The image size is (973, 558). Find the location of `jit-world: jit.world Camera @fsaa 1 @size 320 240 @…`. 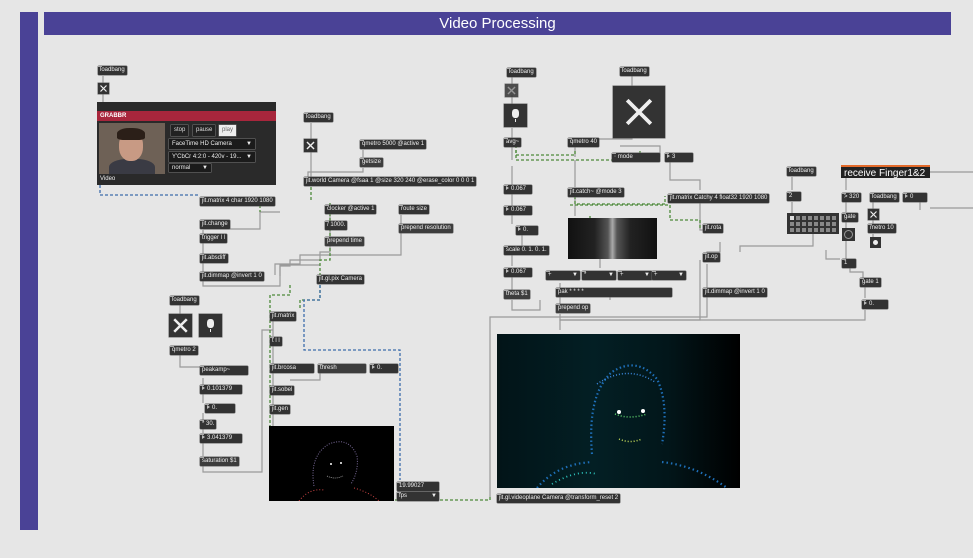

jit-world: jit.world Camera @fsaa 1 @size 320 240 @… is located at coordinates (390, 181).